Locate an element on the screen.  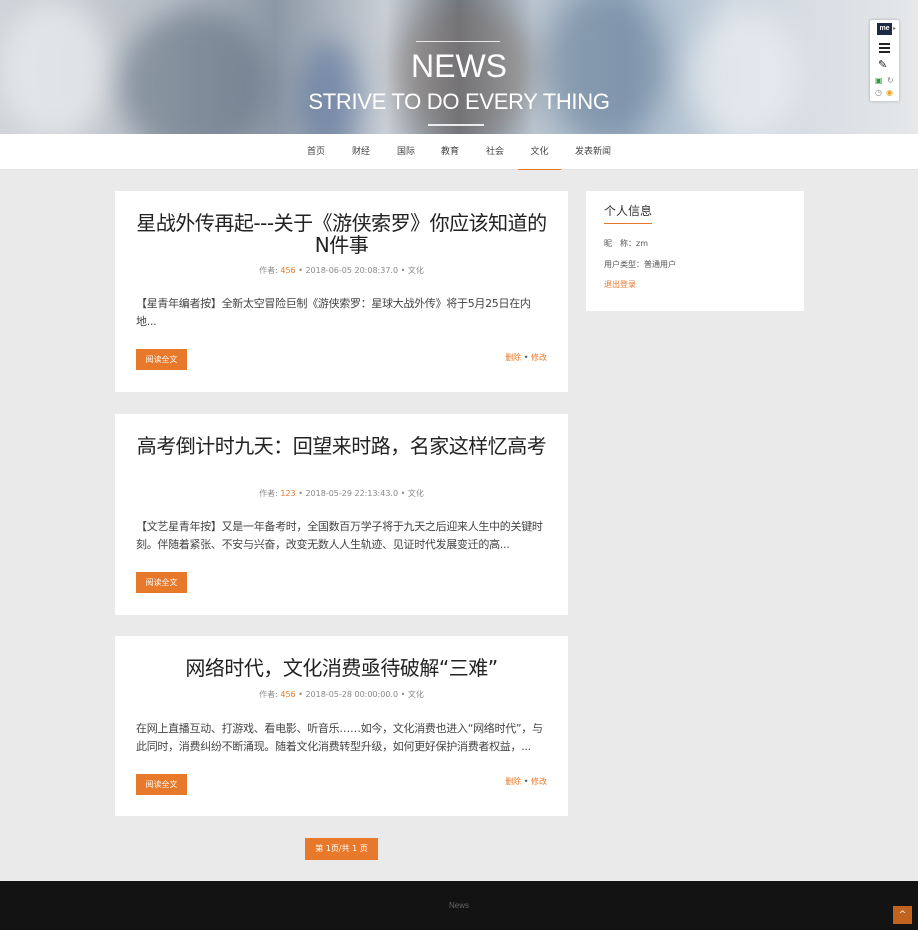
banner-divider-bottom is located at coordinates (456, 125).